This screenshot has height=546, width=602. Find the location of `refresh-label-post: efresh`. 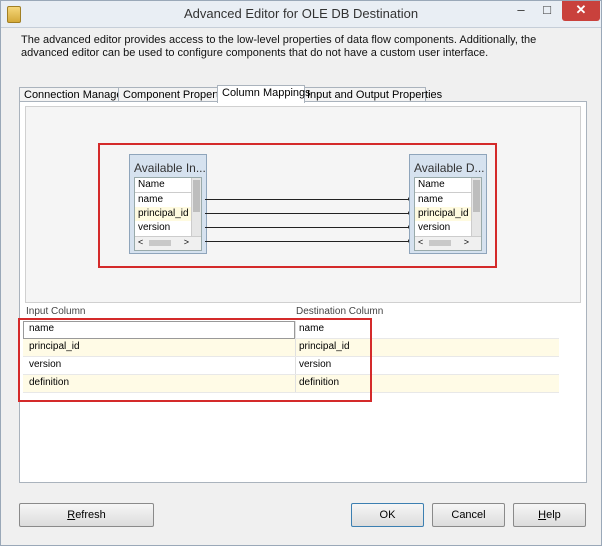

refresh-label-post: efresh is located at coordinates (90, 515).